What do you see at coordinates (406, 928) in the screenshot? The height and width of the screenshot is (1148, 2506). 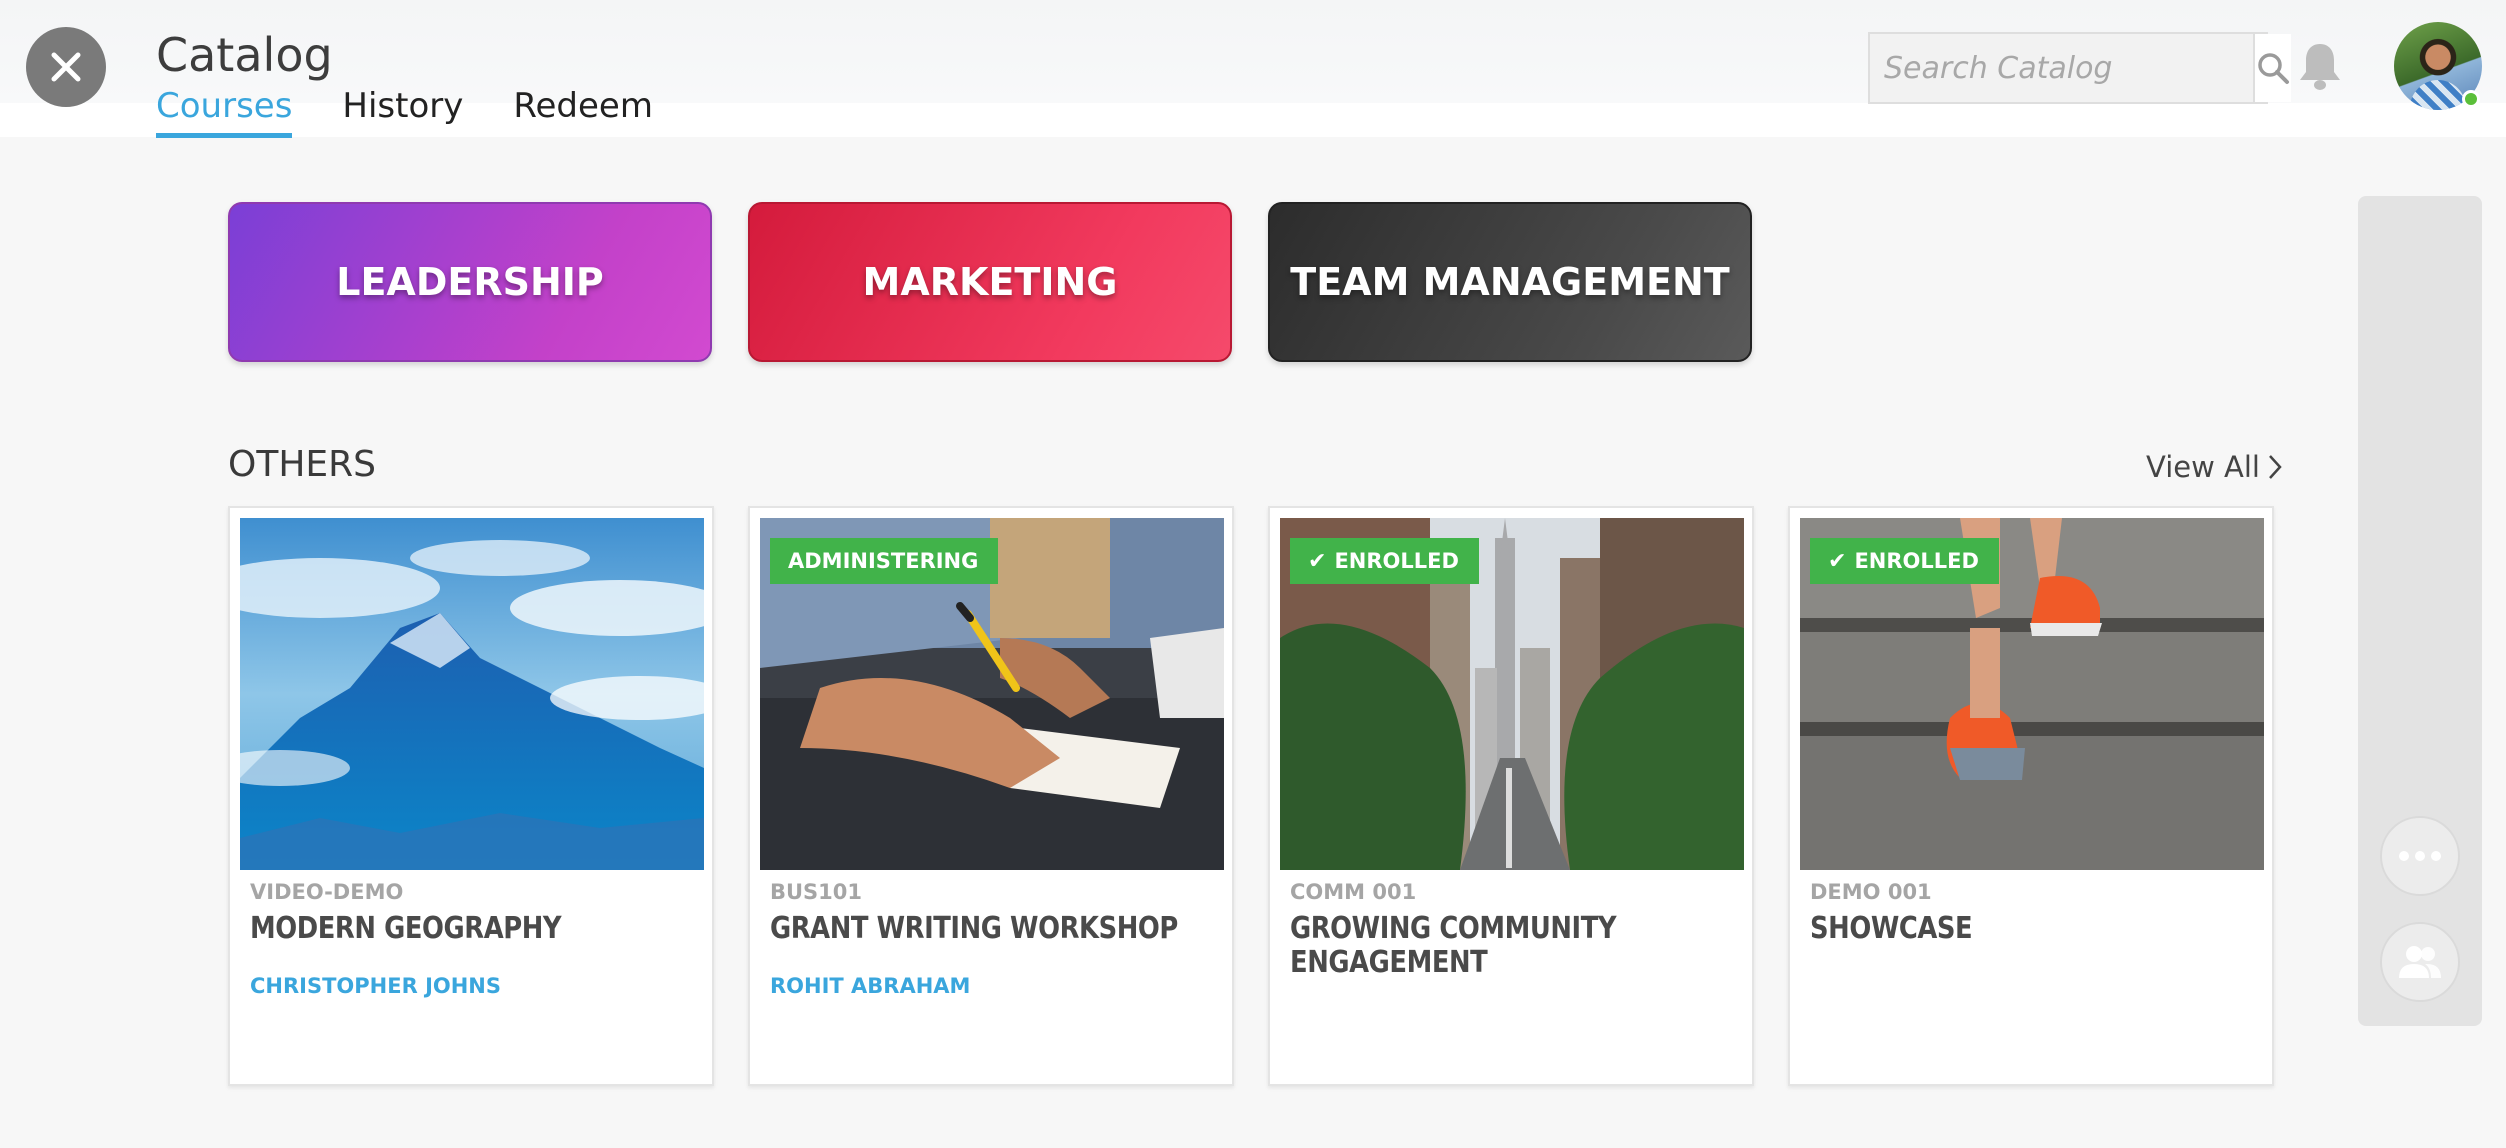 I see `course-title: MODERN GEOGRAPHY` at bounding box center [406, 928].